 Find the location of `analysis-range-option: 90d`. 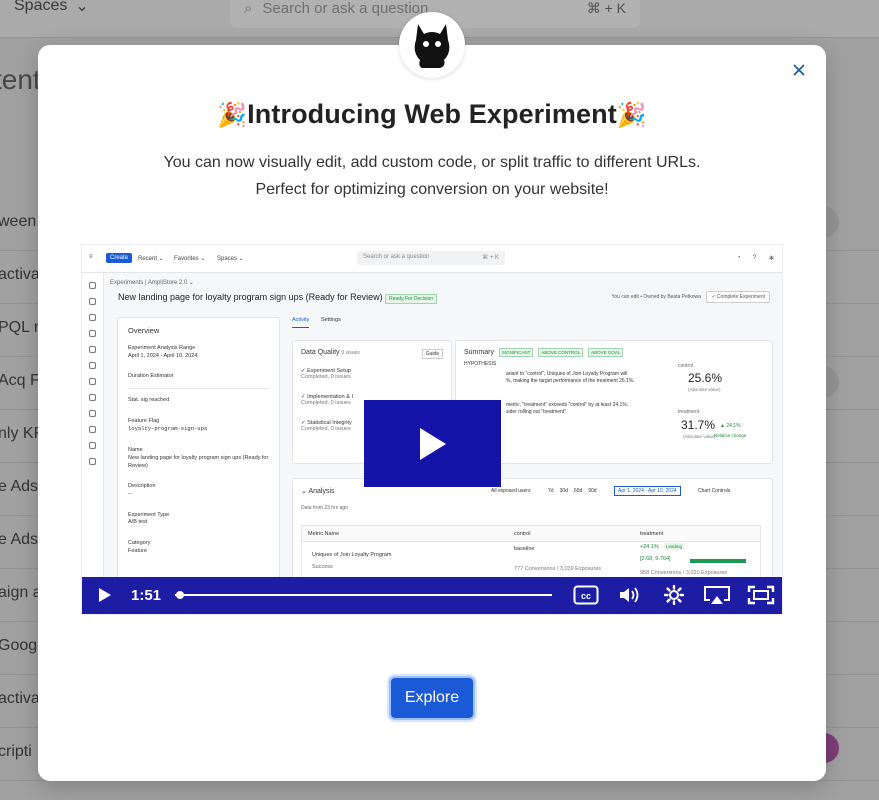

analysis-range-option: 90d is located at coordinates (592, 491).